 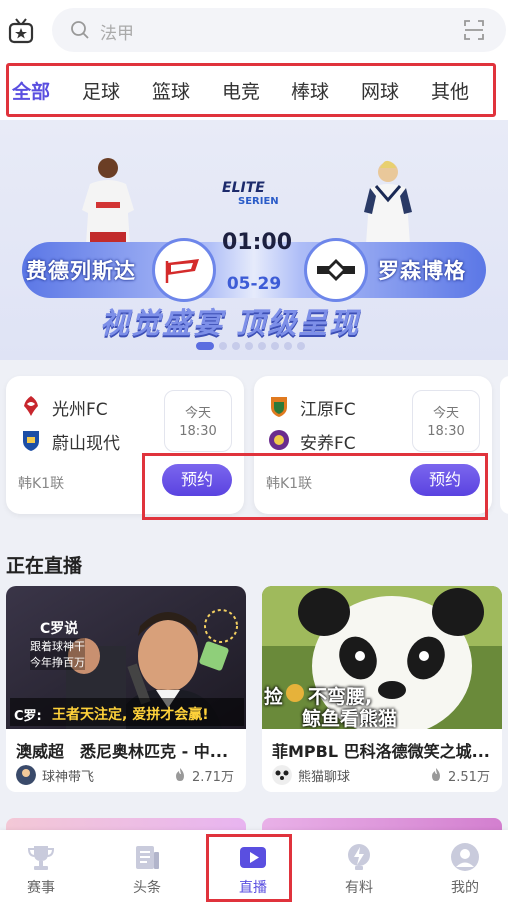 What do you see at coordinates (243, 188) in the screenshot?
I see `banner-brand: ELITE` at bounding box center [243, 188].